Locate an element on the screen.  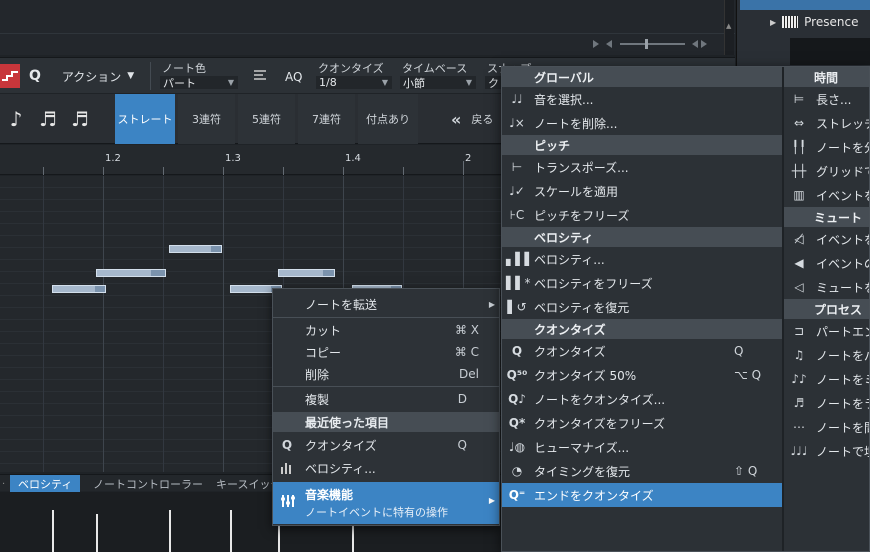
submenu-item-note-to-bar: ♫ ノートをパ is located at coordinates (826, 355).